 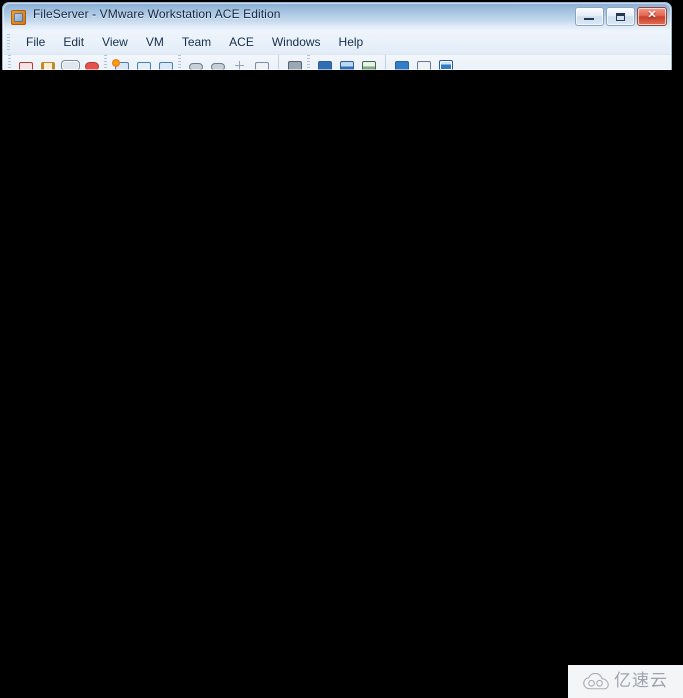 I want to click on power-on-icon, so click(x=70, y=62).